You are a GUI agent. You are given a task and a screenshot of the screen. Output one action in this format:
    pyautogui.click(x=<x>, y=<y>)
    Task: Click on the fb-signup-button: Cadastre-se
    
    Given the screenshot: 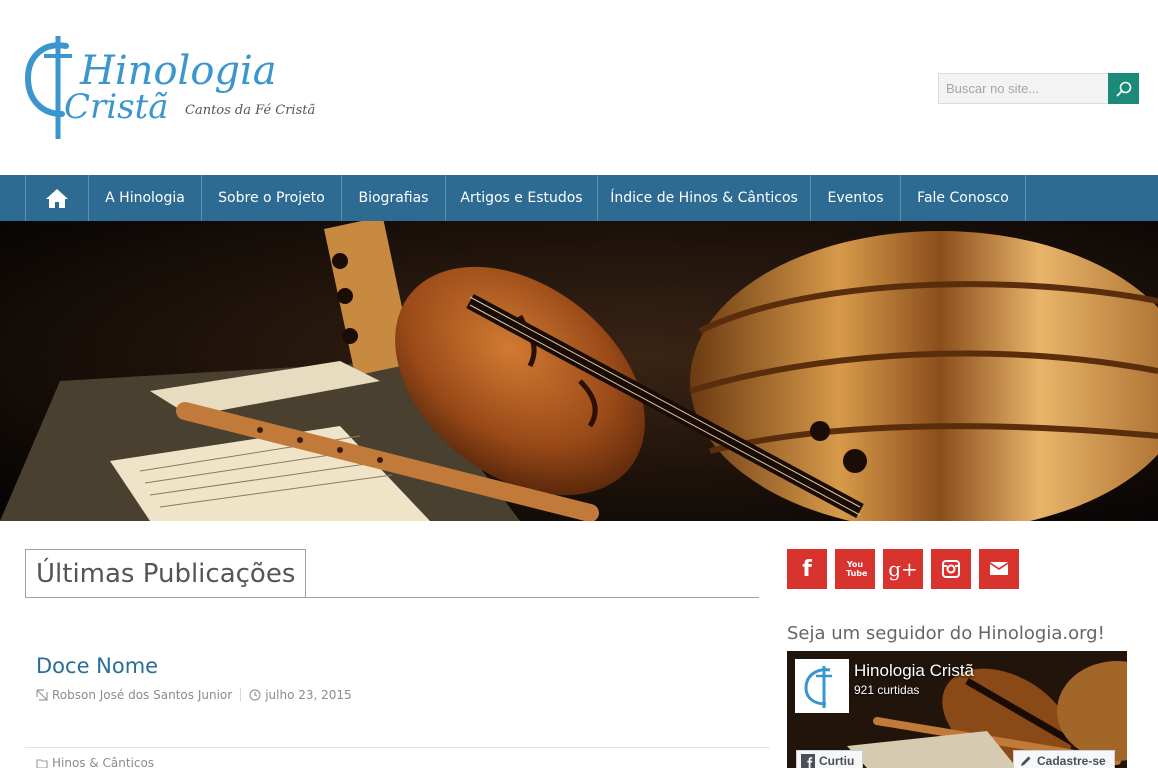 What is the action you would take?
    pyautogui.click(x=1064, y=759)
    